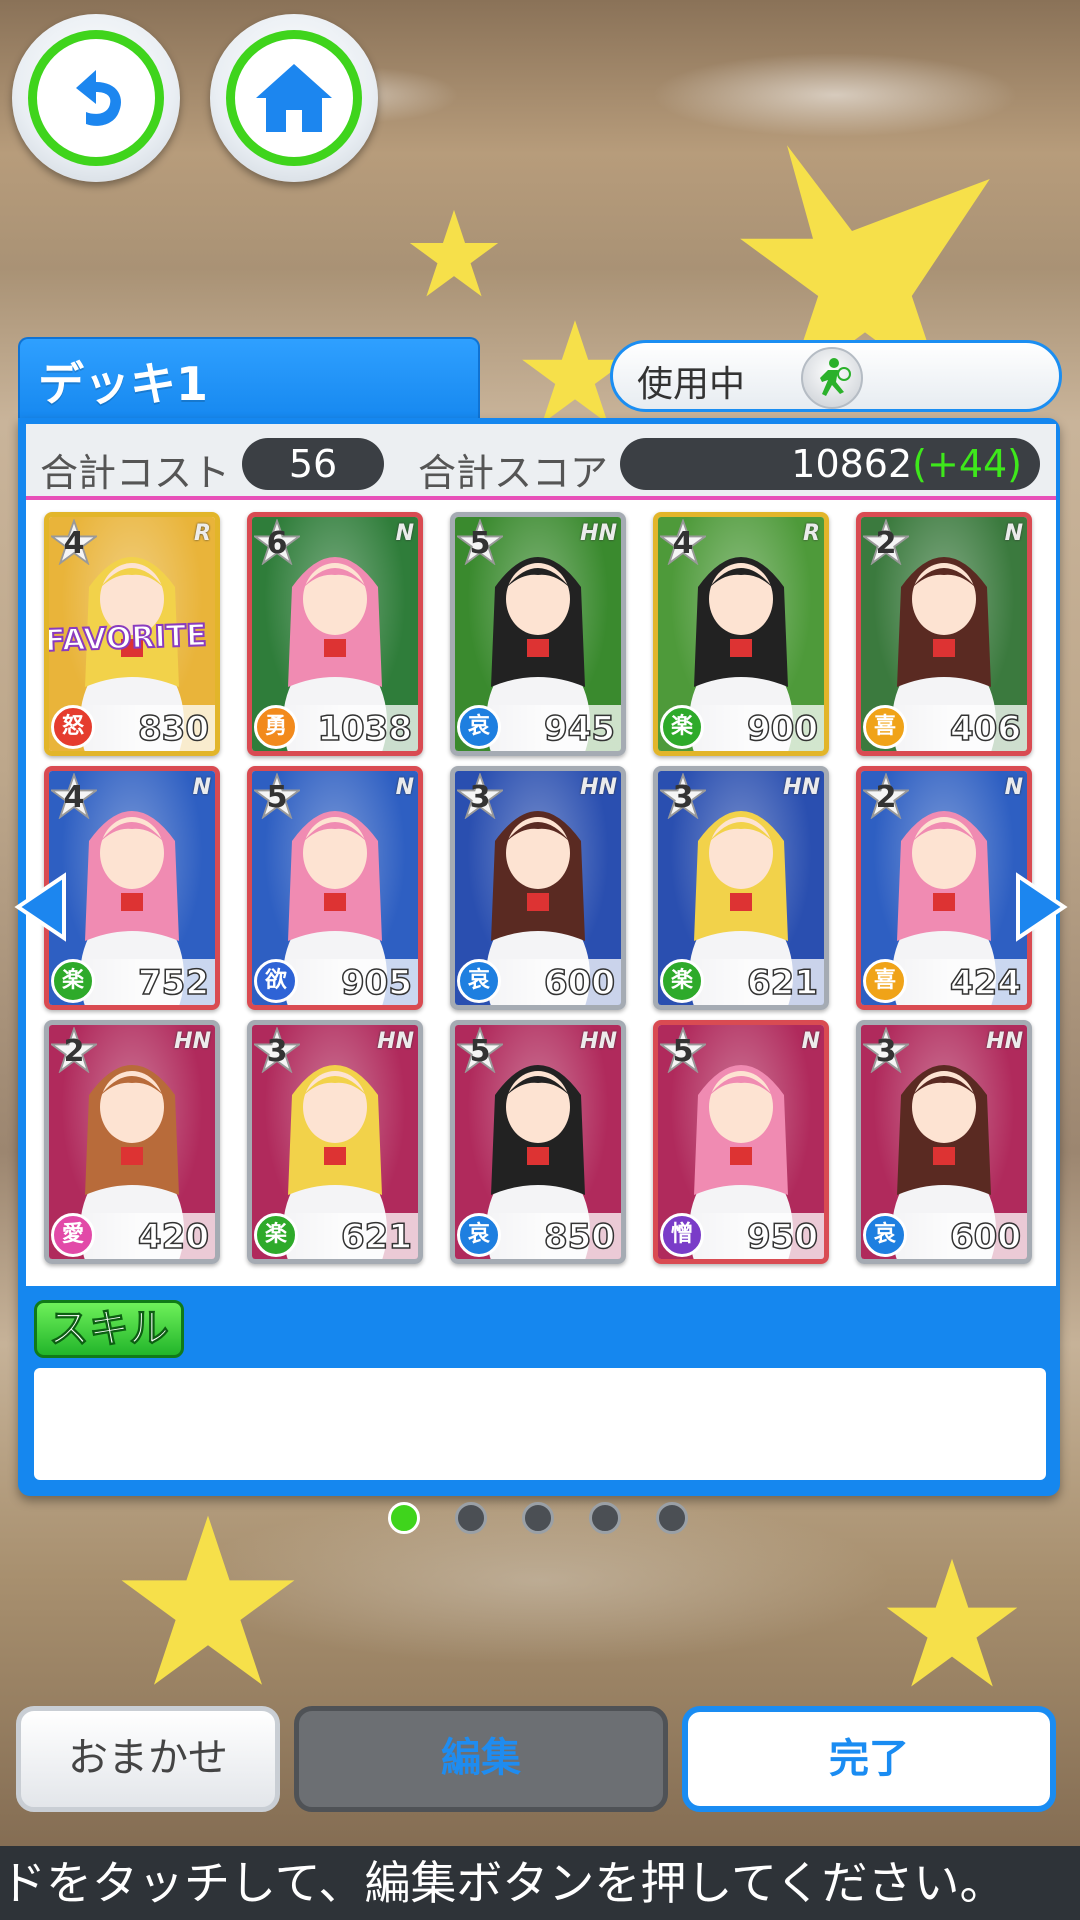 Image resolution: width=1080 pixels, height=1920 pixels. What do you see at coordinates (944, 634) in the screenshot?
I see `deck-card: 2 N 喜 406` at bounding box center [944, 634].